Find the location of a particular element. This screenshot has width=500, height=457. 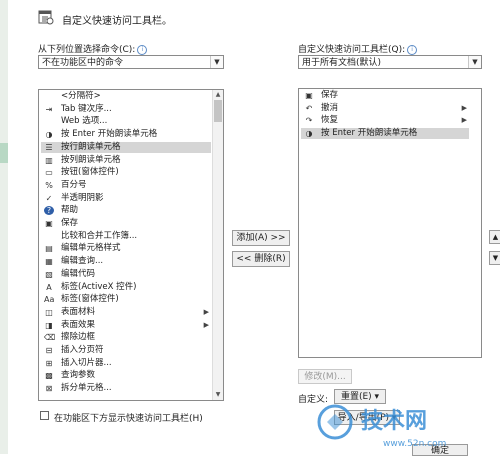

show-below-ribbon-checkbox is located at coordinates (44, 415).